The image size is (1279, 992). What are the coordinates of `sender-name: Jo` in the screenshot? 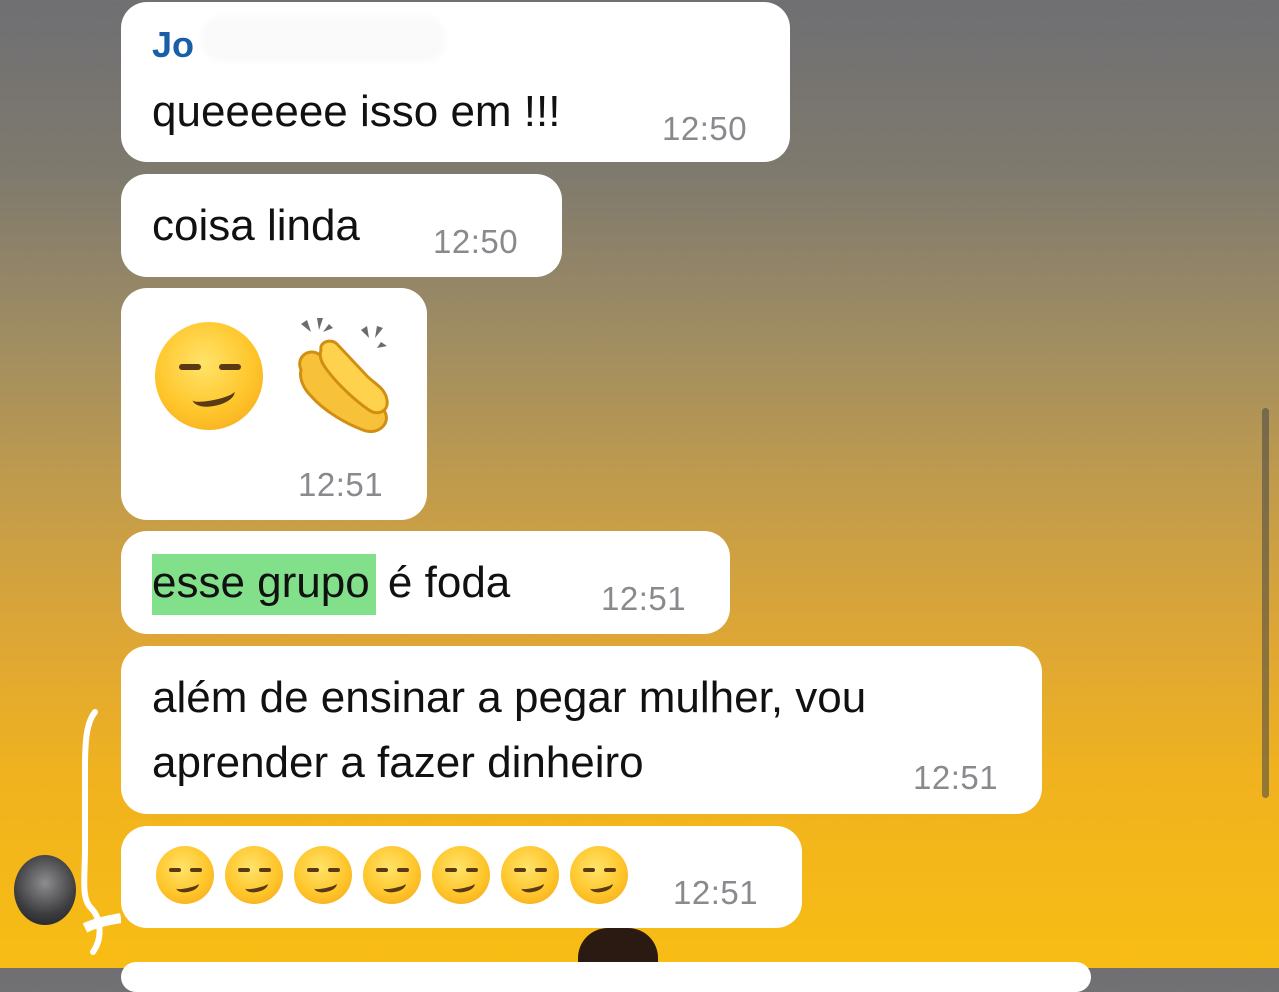 It's located at (173, 45).